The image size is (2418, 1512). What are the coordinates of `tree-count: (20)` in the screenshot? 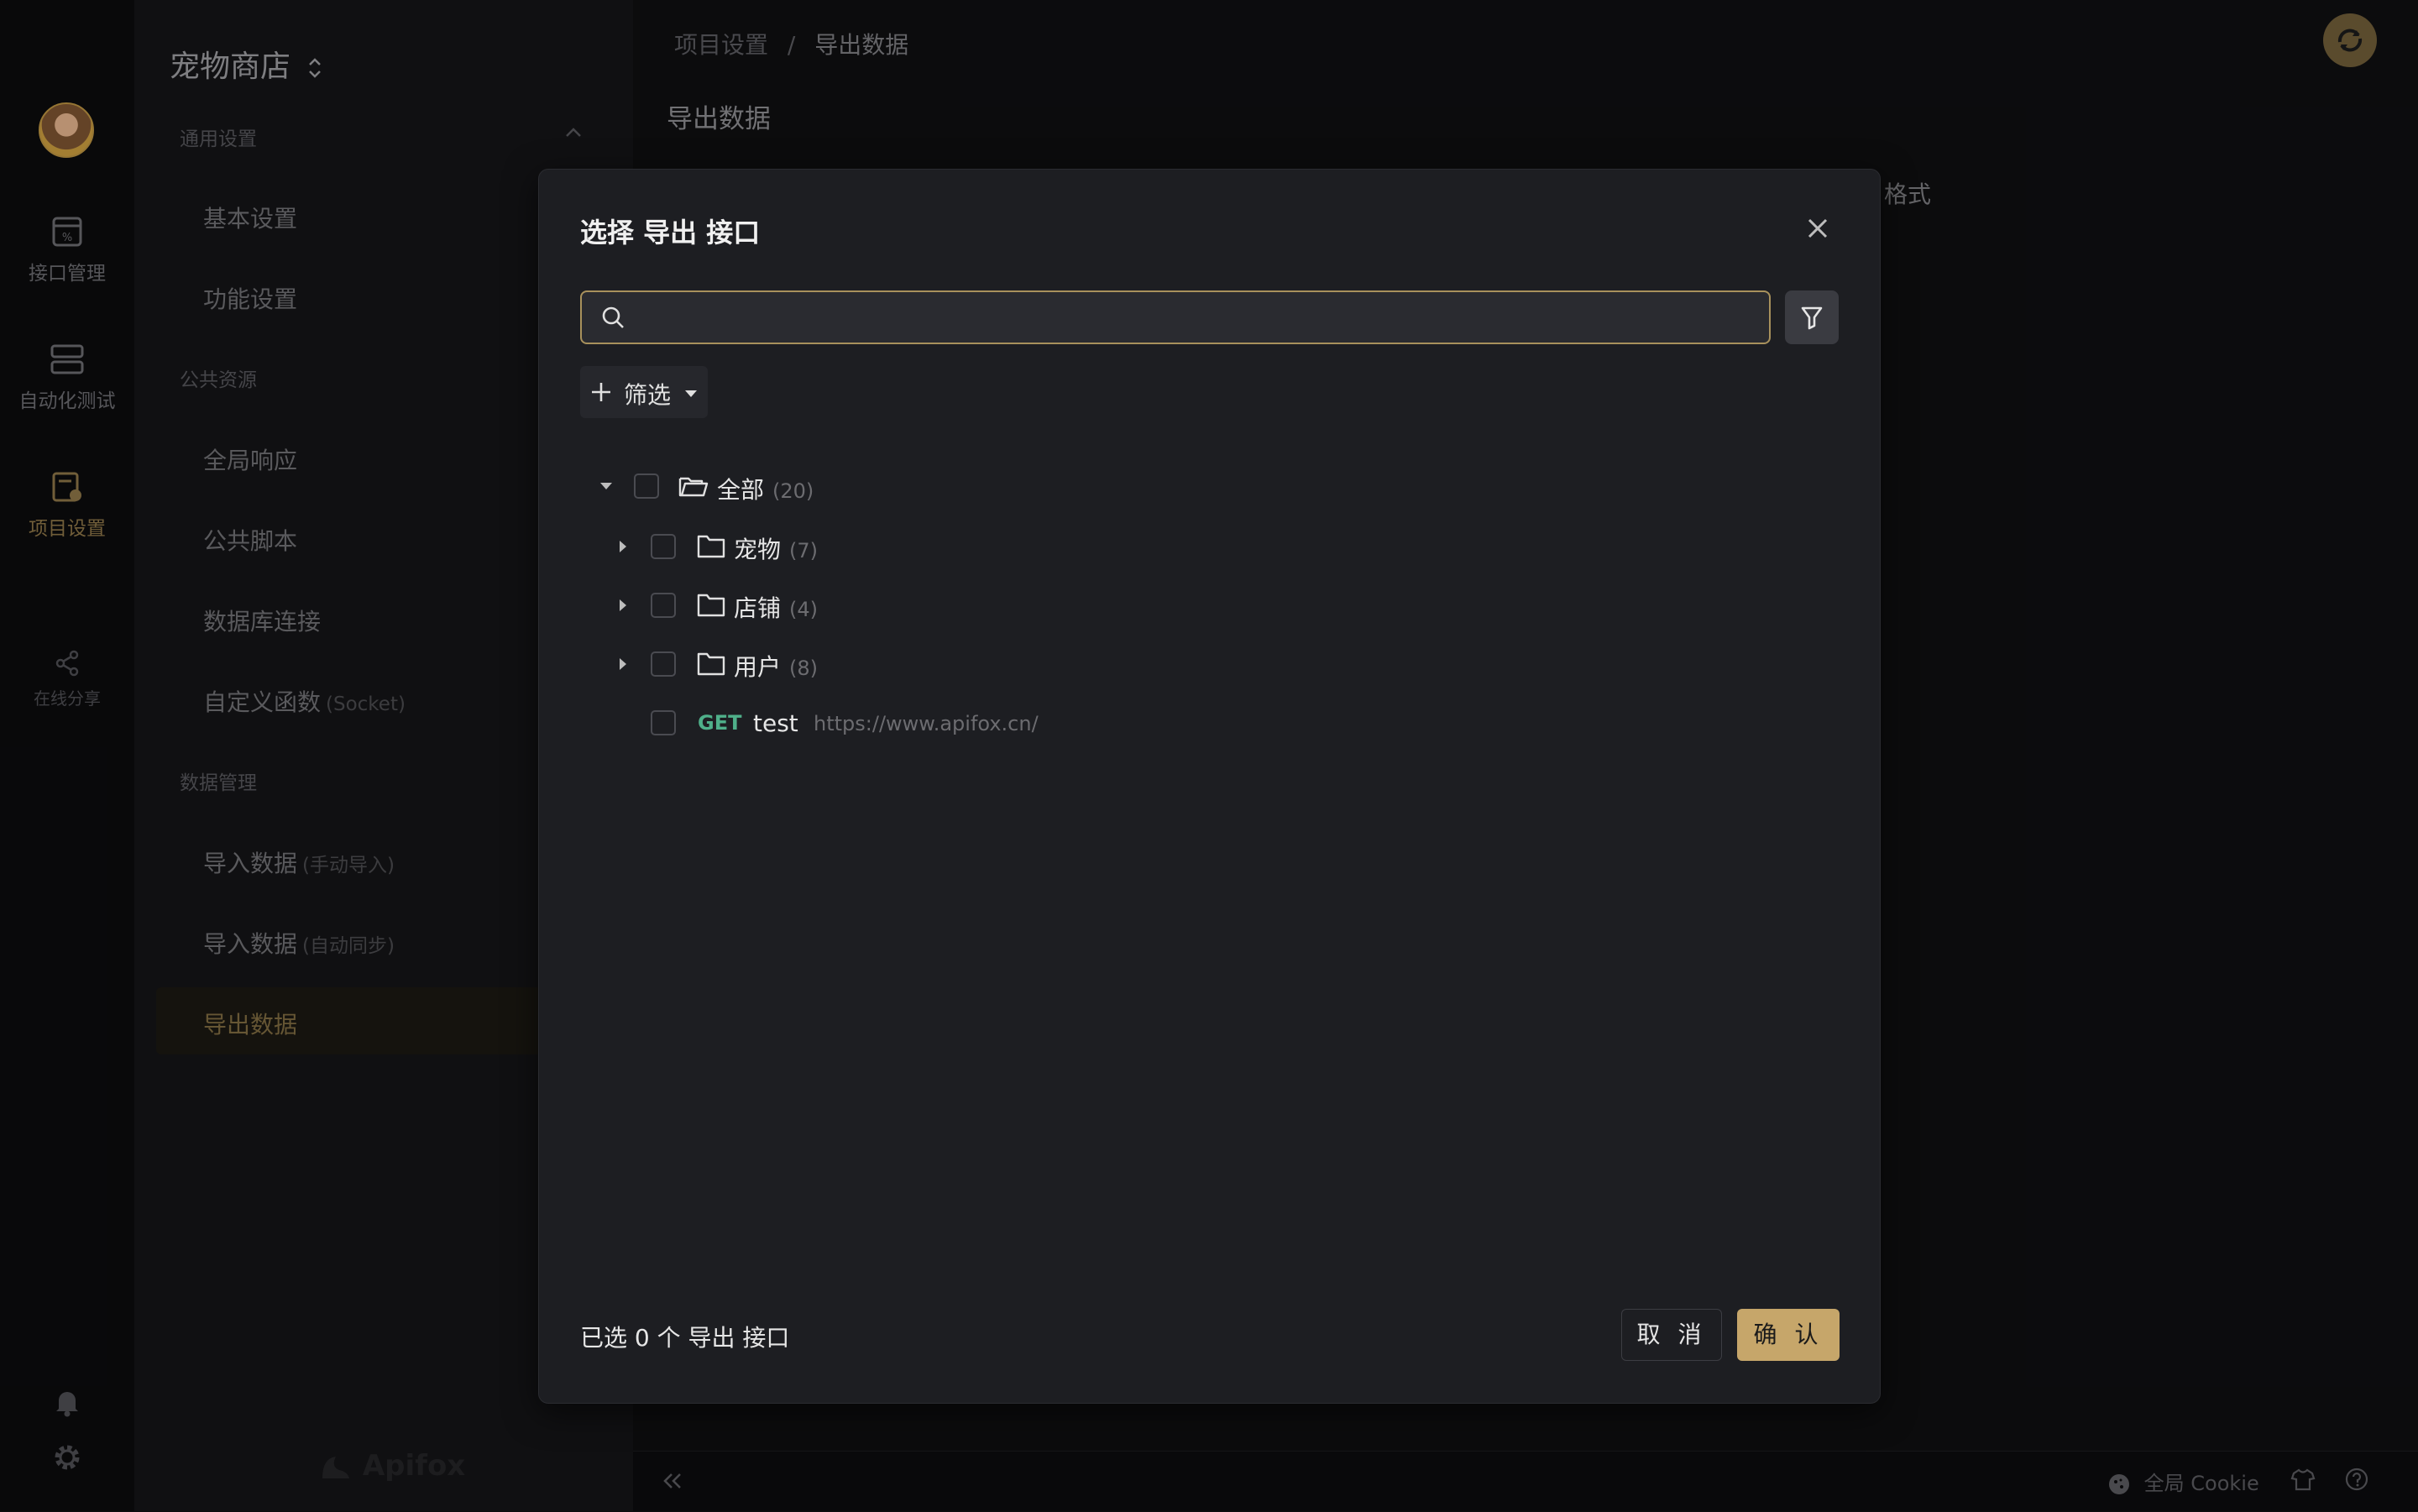 It's located at (793, 491).